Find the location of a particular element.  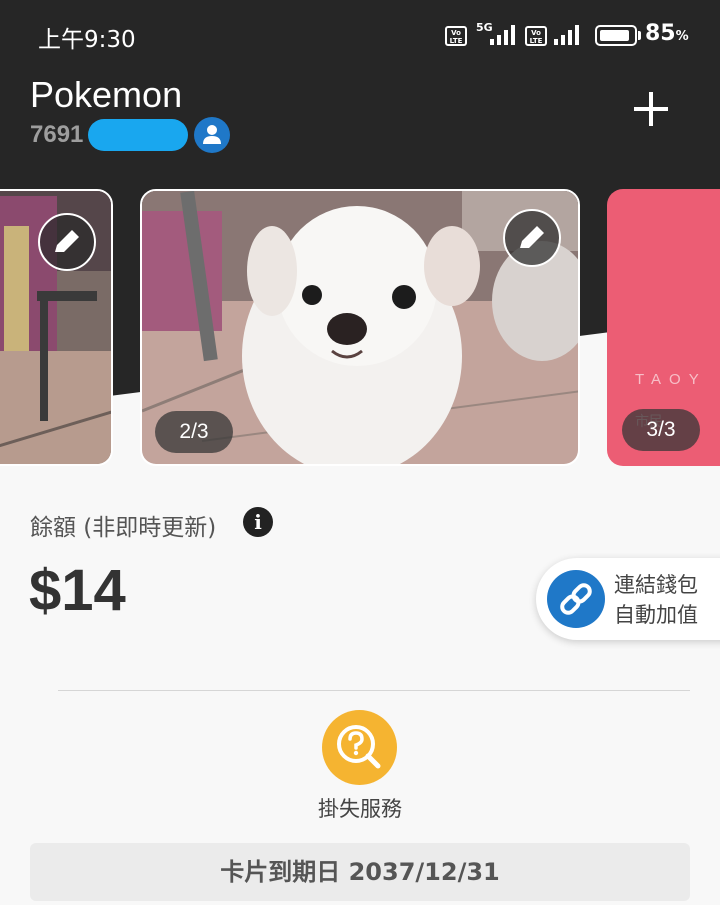

battery-level is located at coordinates (614, 35).